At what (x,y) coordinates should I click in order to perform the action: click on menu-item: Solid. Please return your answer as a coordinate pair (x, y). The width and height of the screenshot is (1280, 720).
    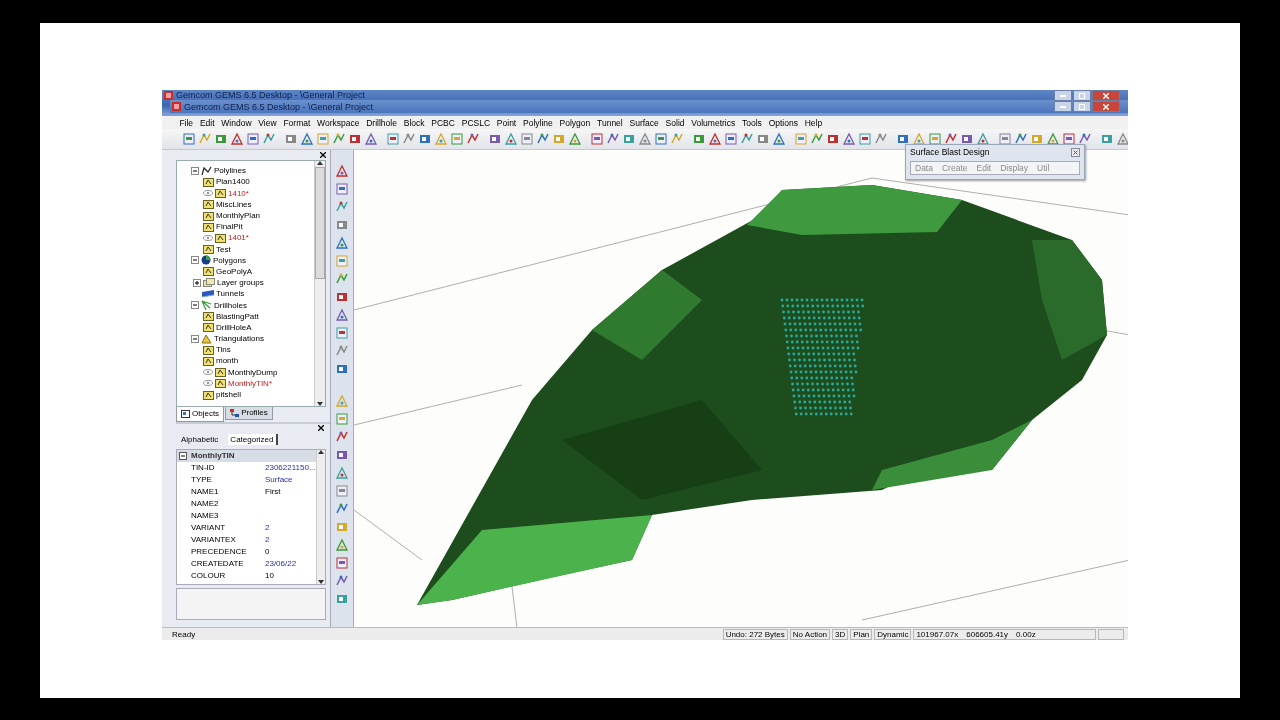
    Looking at the image, I should click on (675, 122).